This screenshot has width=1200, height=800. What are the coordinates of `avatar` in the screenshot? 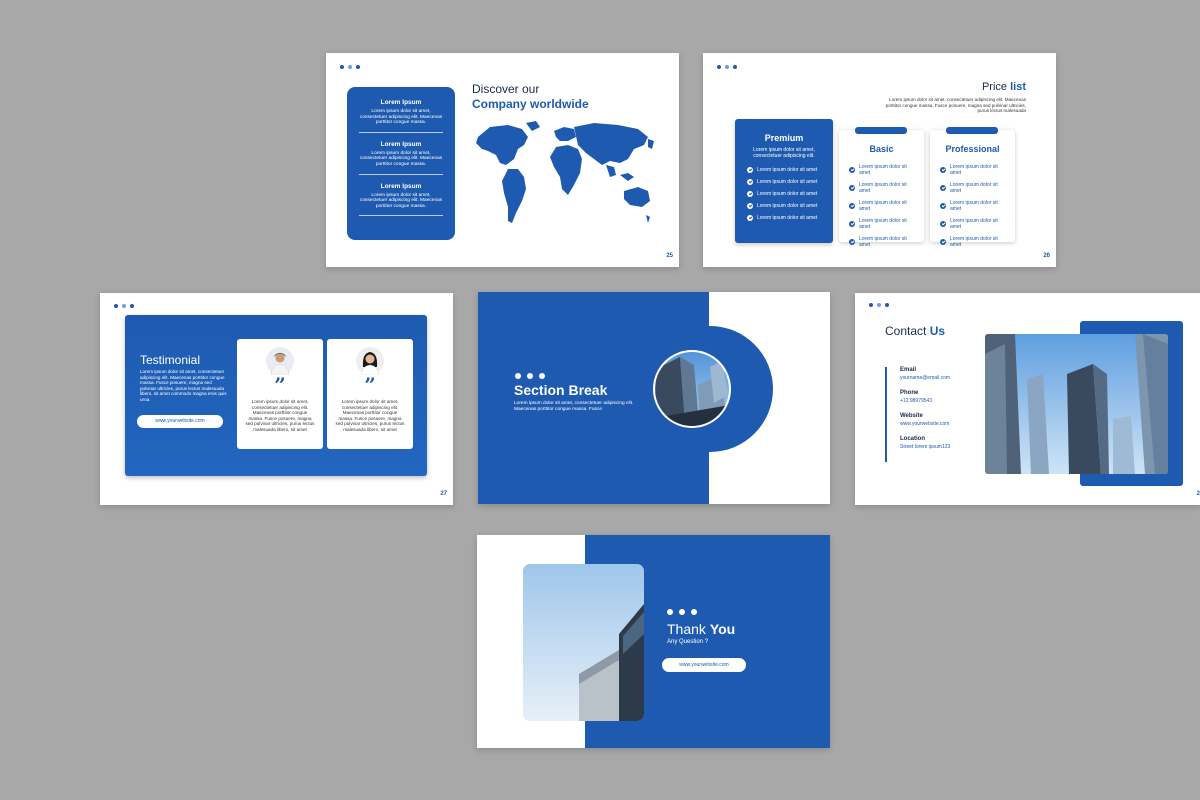 It's located at (280, 361).